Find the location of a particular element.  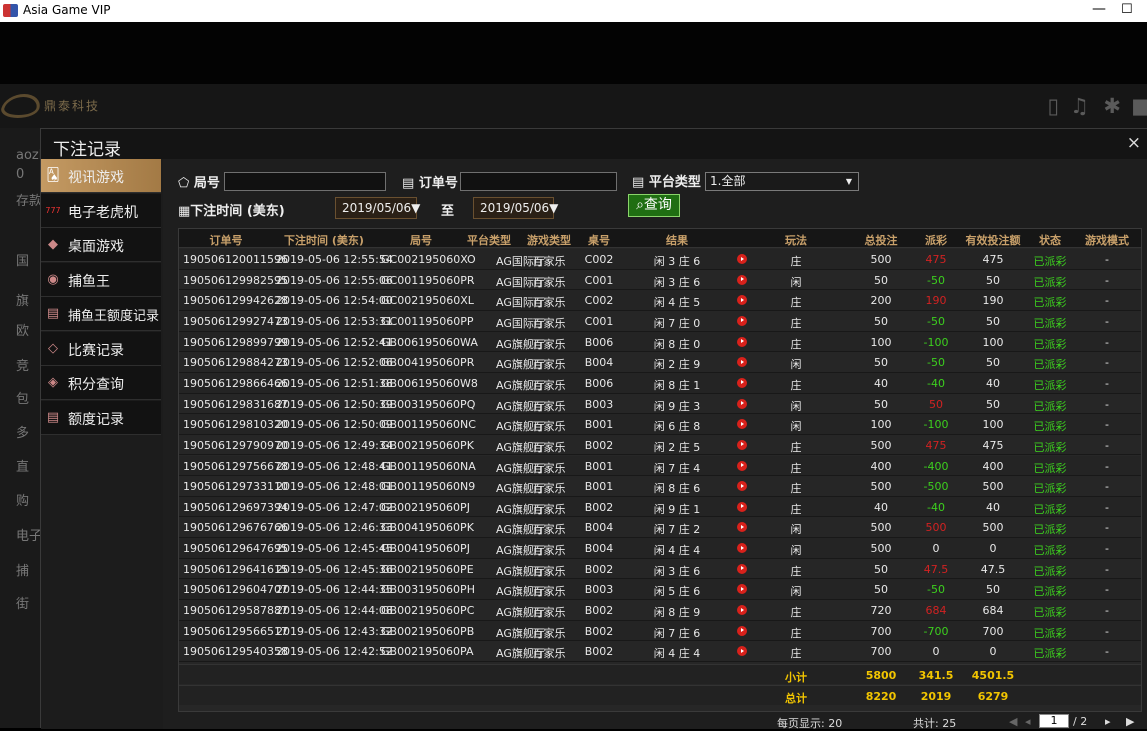

table-cell: 190506129733110 is located at coordinates (235, 487).